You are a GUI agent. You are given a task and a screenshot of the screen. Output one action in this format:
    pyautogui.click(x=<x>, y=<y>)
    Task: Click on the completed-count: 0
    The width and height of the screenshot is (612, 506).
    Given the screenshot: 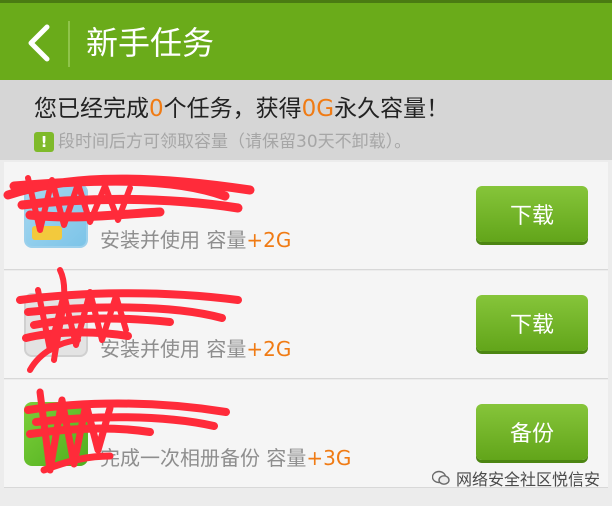 What is the action you would take?
    pyautogui.click(x=156, y=109)
    